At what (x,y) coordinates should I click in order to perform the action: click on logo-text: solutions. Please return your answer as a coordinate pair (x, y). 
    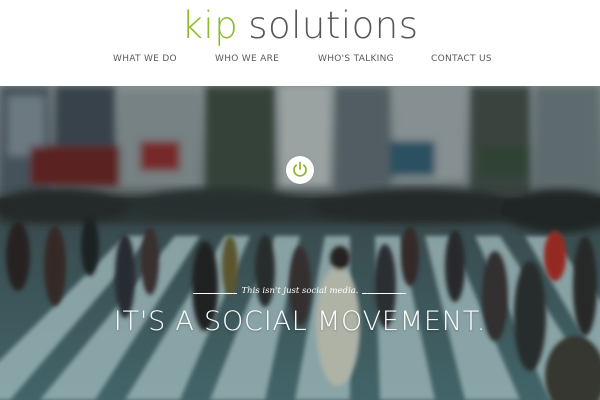
    Looking at the image, I should click on (333, 25).